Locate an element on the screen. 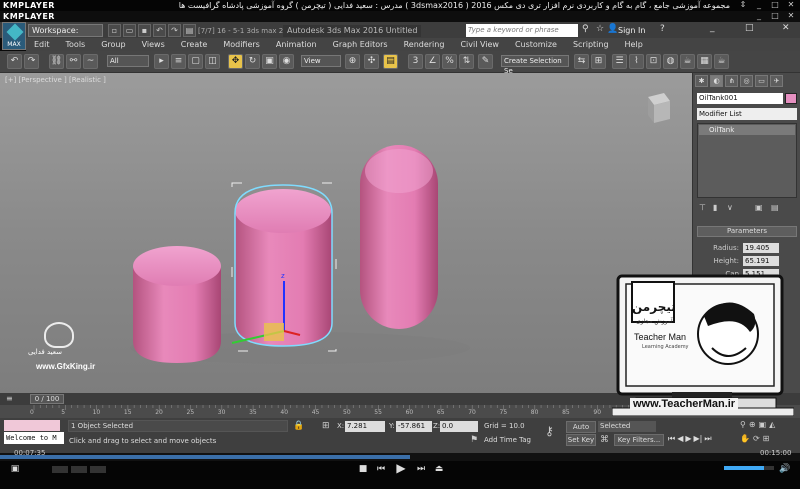  key-mode-dropdown: Selected is located at coordinates (627, 426).